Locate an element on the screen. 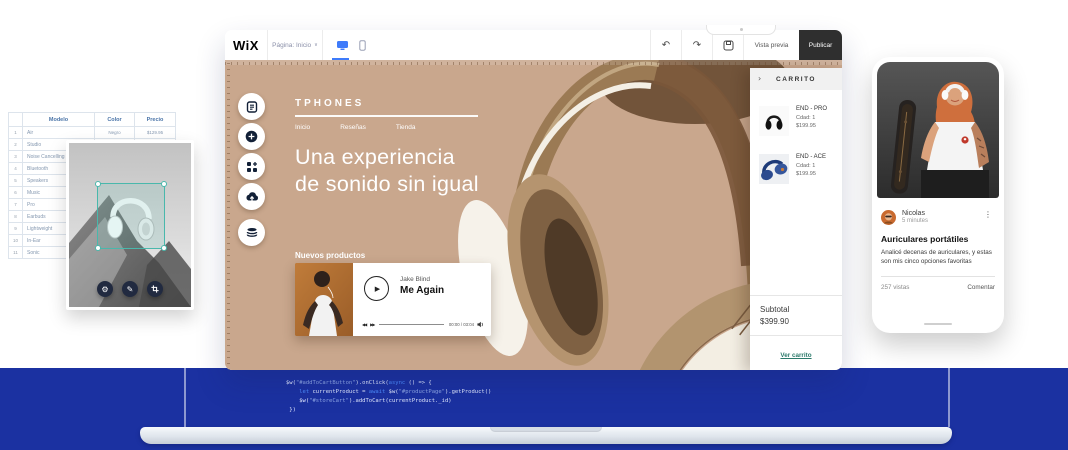 This screenshot has width=1068, height=450. divider is located at coordinates (938, 276).